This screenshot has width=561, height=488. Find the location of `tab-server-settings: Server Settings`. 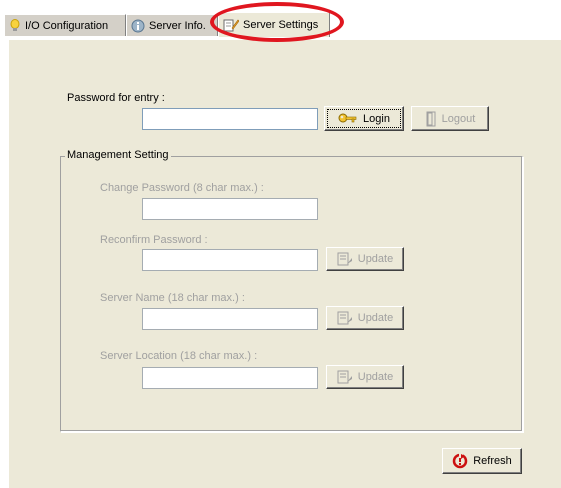

tab-server-settings: Server Settings is located at coordinates (274, 24).